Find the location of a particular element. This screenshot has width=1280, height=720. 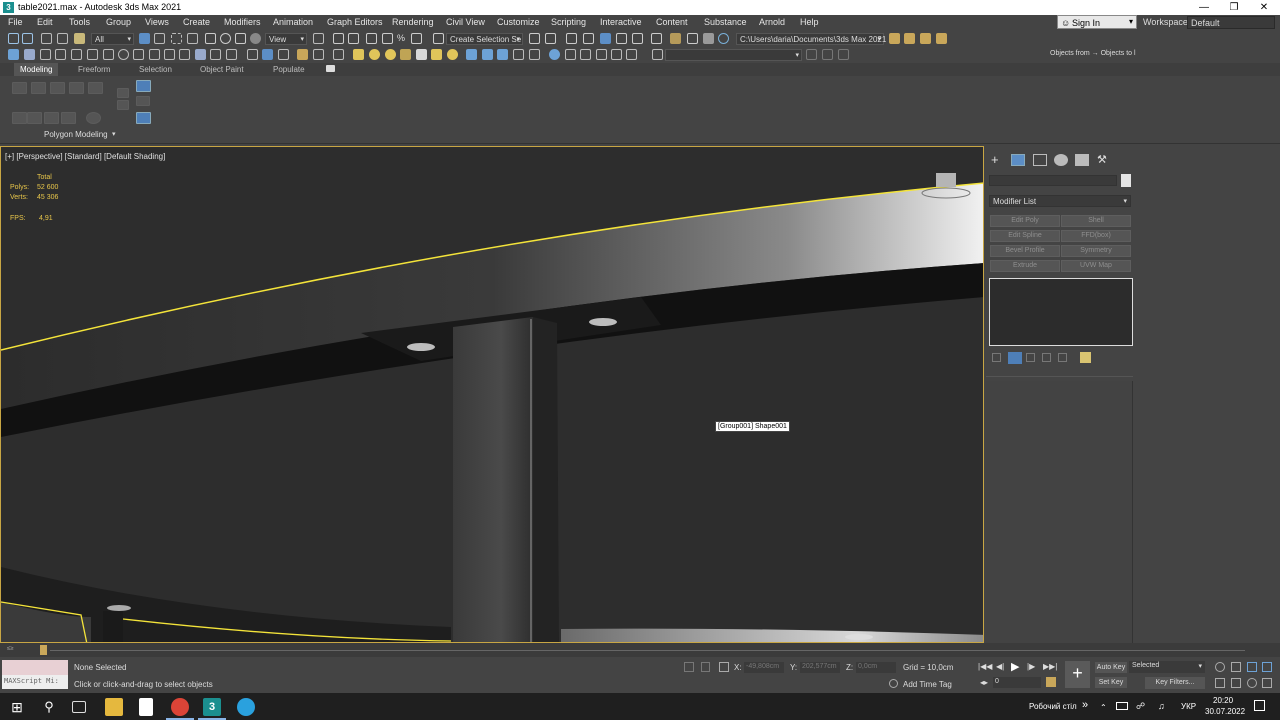

brush-icon is located at coordinates (302, 54).